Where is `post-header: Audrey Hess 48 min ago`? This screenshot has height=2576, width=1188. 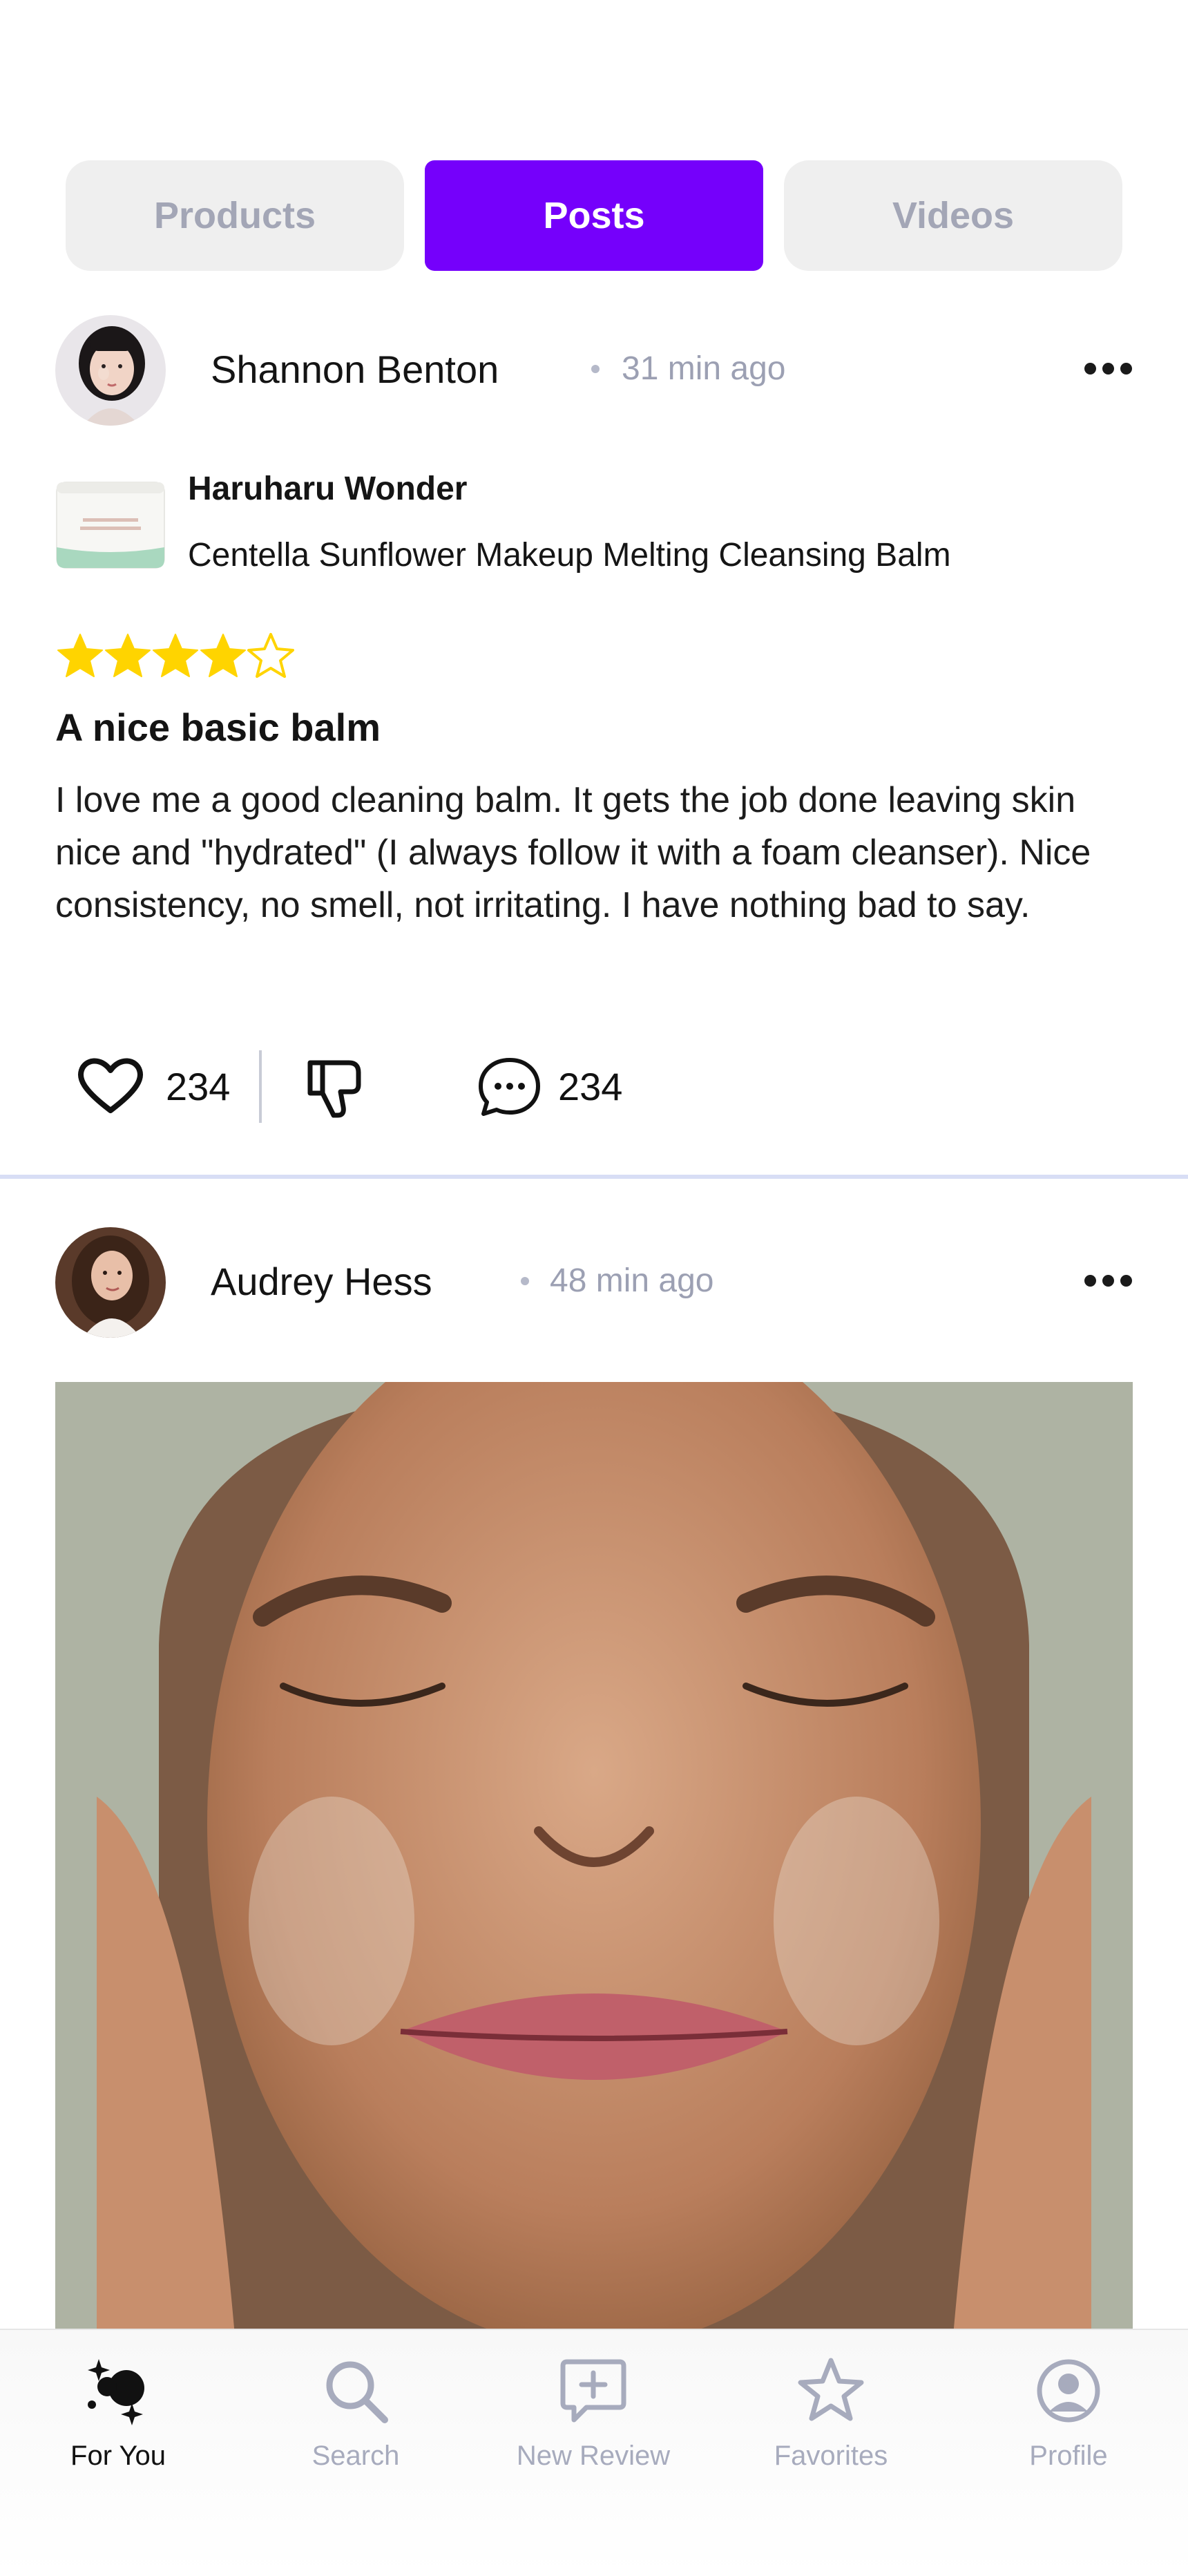
post-header: Audrey Hess 48 min ago is located at coordinates (594, 1282).